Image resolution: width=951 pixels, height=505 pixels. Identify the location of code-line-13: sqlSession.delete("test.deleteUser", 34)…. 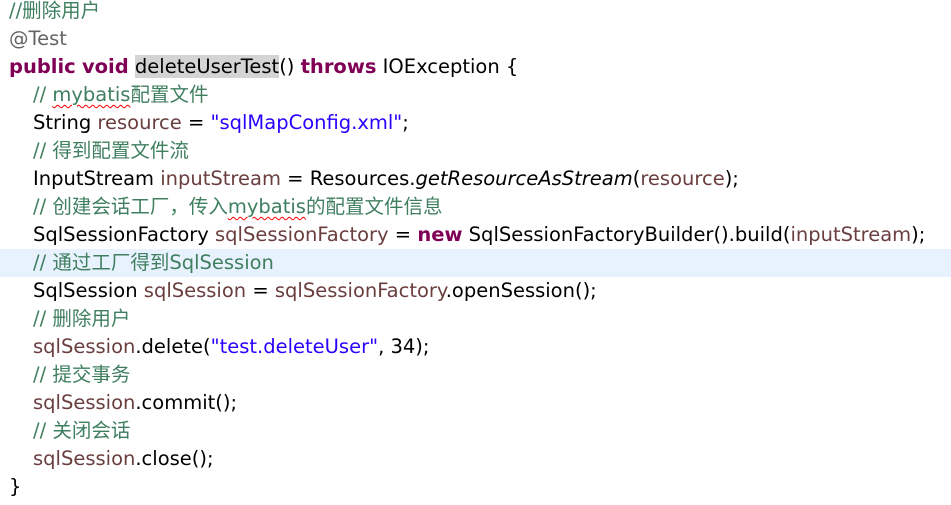
(475, 347).